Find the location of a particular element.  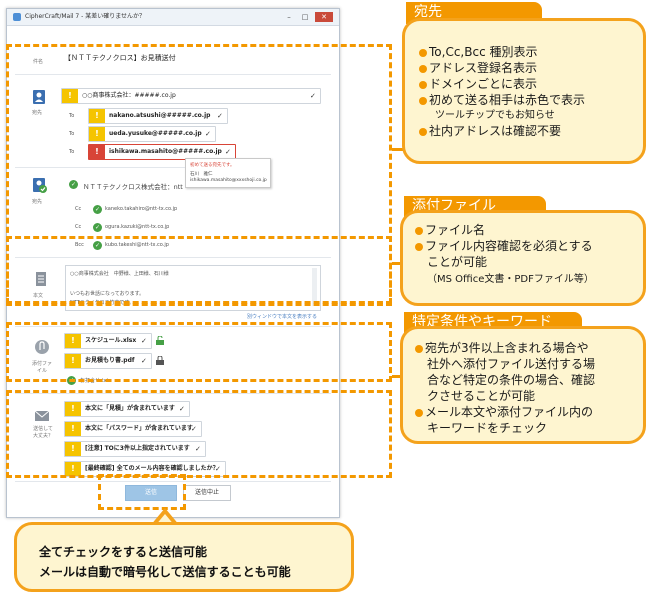

cond-line: 宛先が3件以上含まれる場合や is located at coordinates (502, 348).